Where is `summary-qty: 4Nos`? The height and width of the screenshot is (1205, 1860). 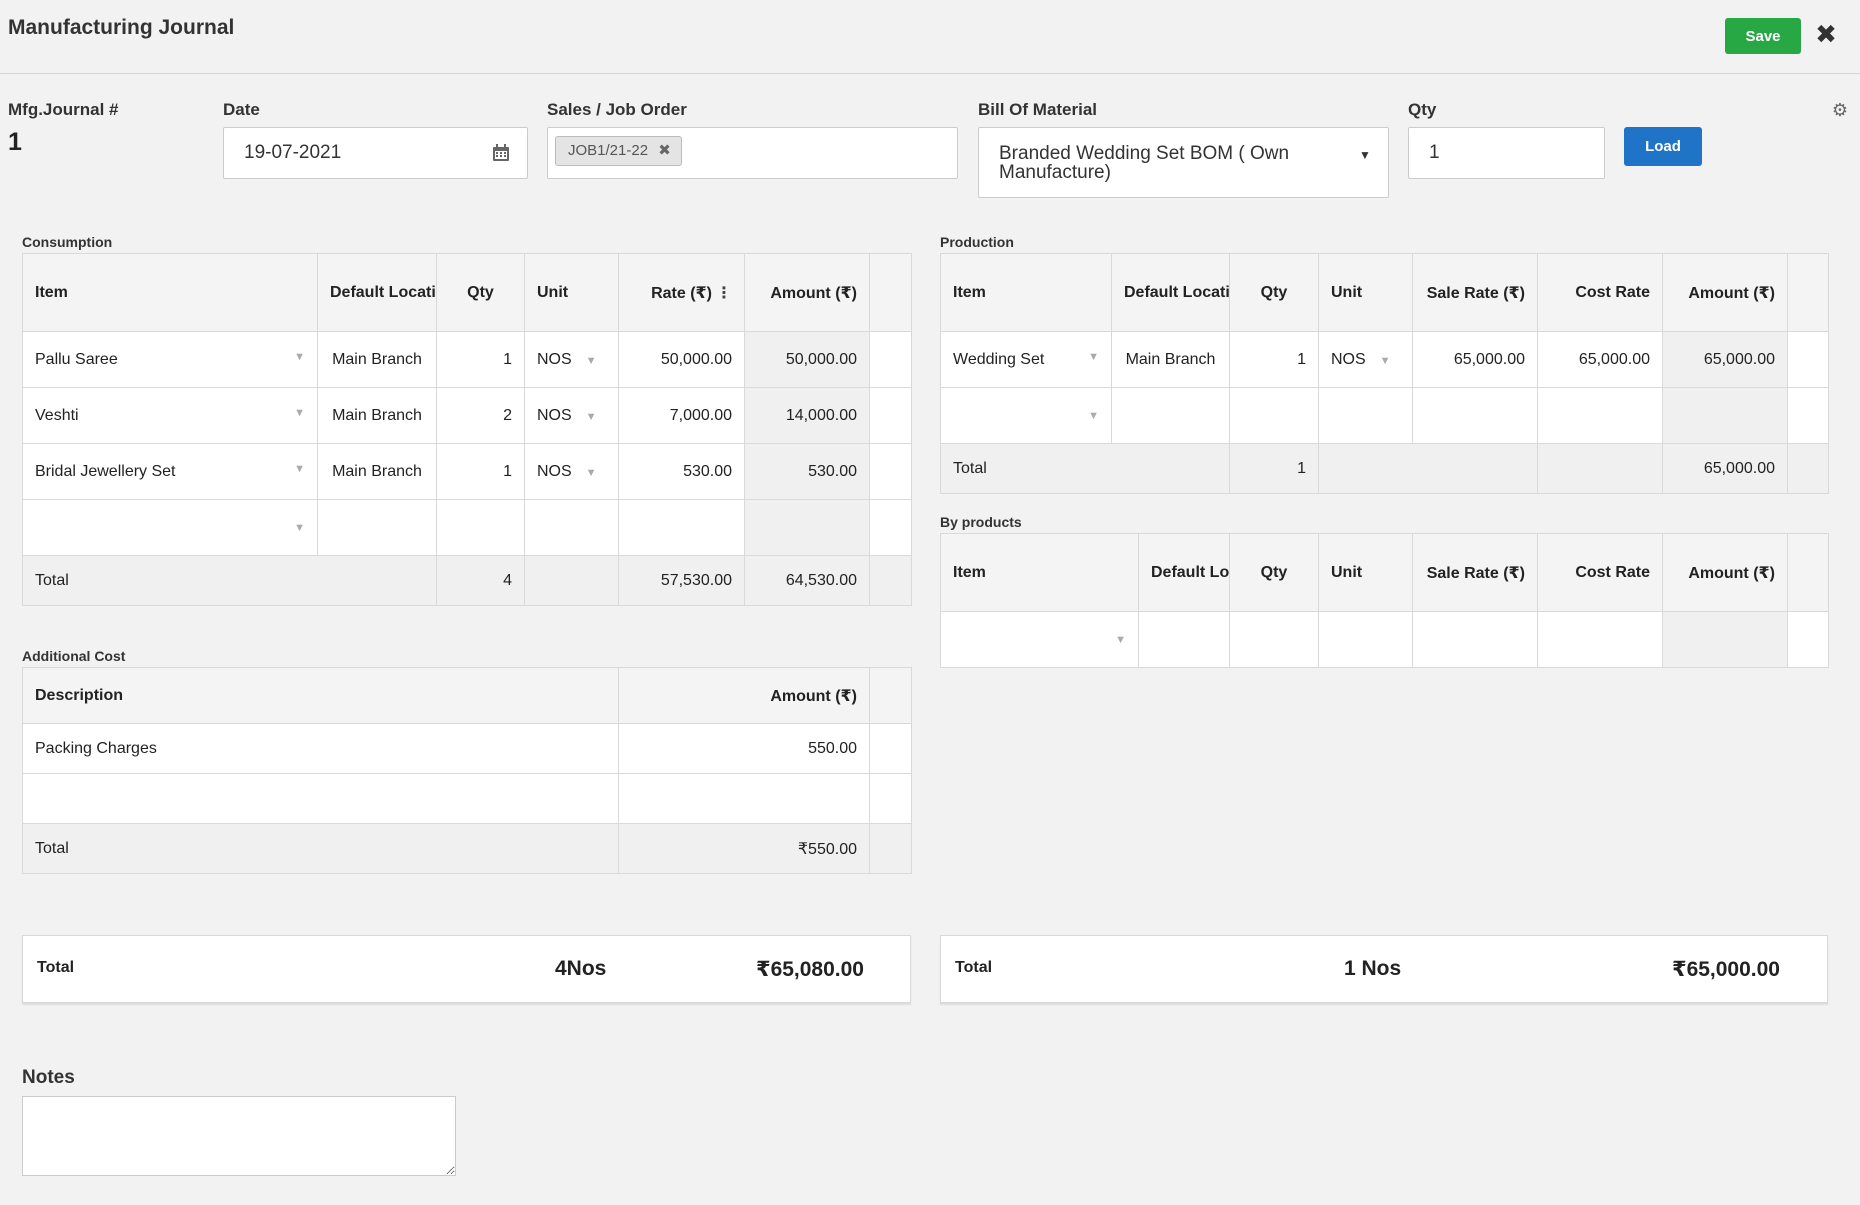
summary-qty: 4Nos is located at coordinates (581, 968).